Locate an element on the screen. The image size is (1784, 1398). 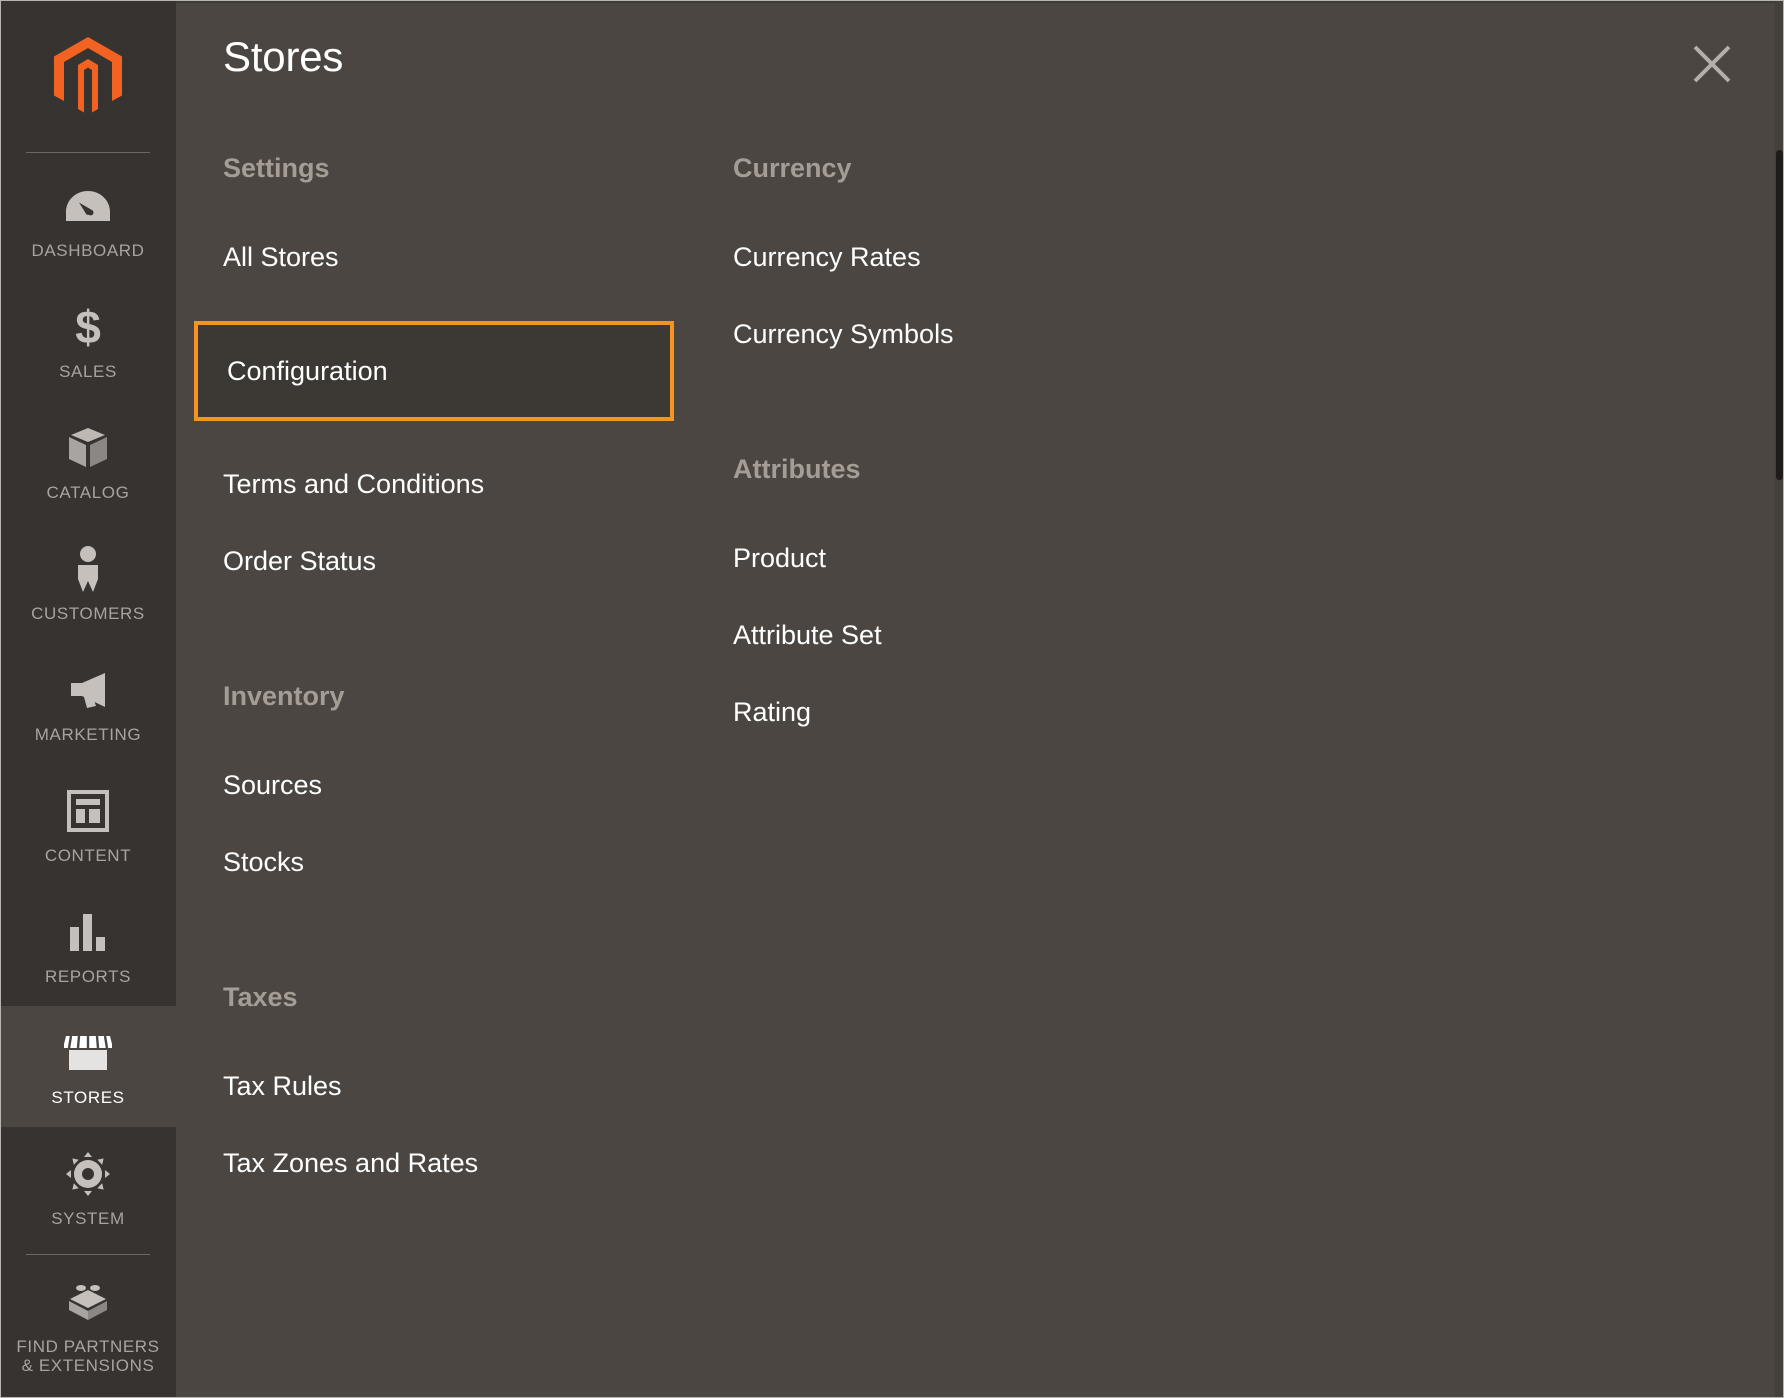
menu-item-all-stores: All Stores is located at coordinates (458, 257).